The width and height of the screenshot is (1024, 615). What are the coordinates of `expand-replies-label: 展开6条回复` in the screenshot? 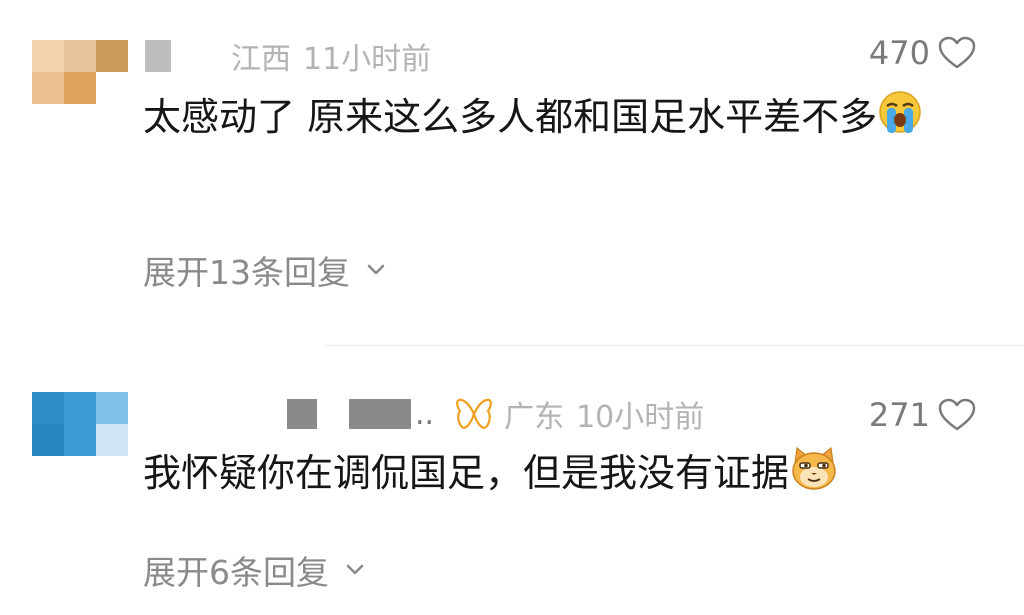 It's located at (236, 572).